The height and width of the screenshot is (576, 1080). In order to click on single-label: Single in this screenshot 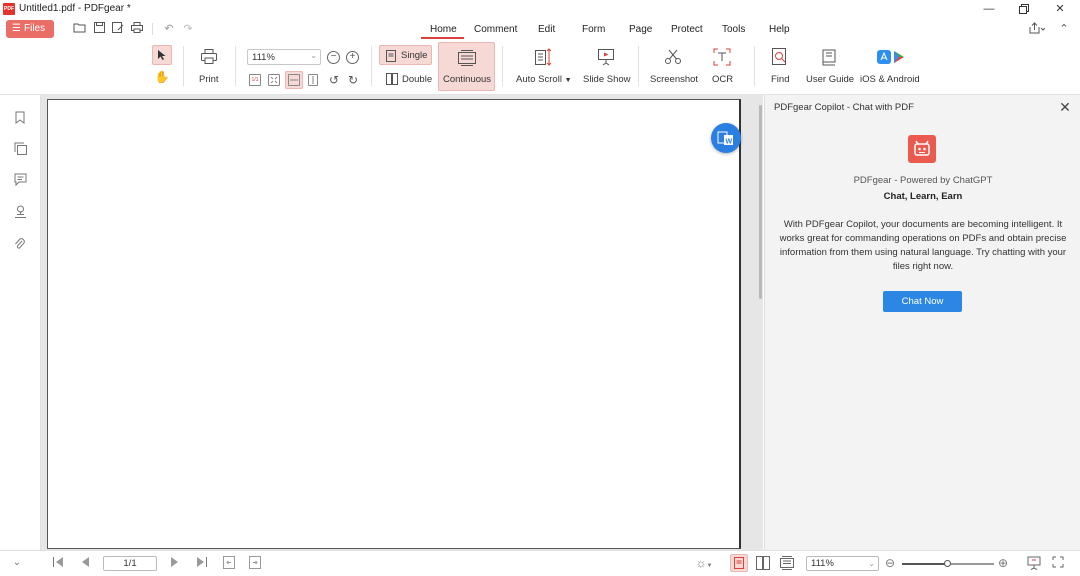, I will do `click(414, 55)`.